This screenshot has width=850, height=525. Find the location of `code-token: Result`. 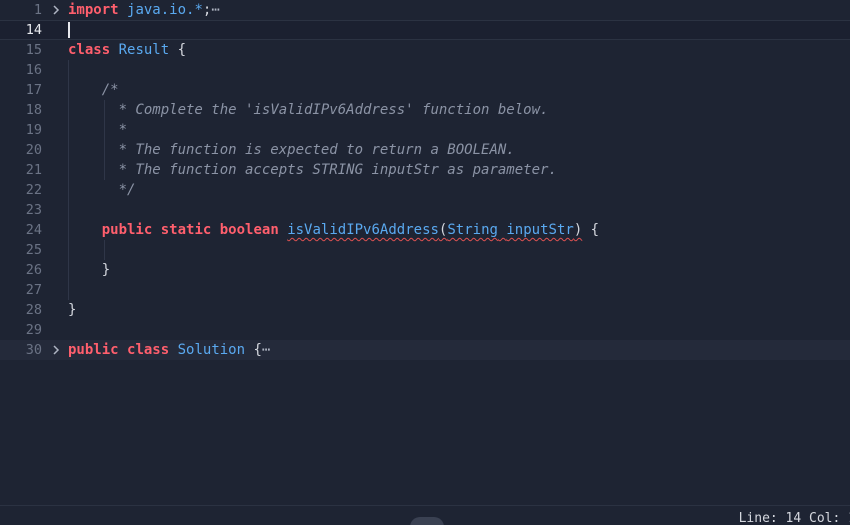

code-token: Result is located at coordinates (144, 50).